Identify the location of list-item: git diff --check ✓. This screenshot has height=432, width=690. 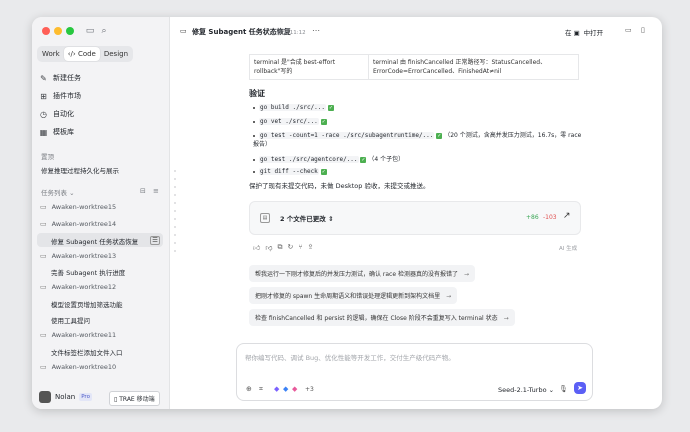
(290, 171).